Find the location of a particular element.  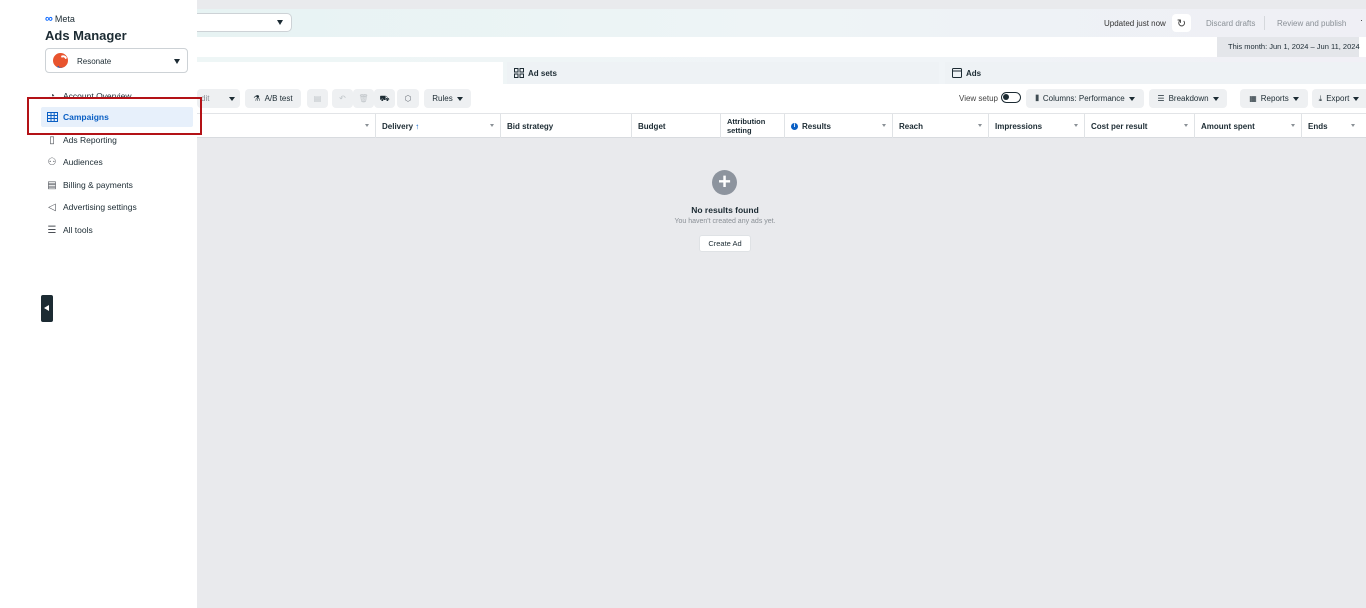

breakdown-icon: ☰ is located at coordinates (1161, 98).